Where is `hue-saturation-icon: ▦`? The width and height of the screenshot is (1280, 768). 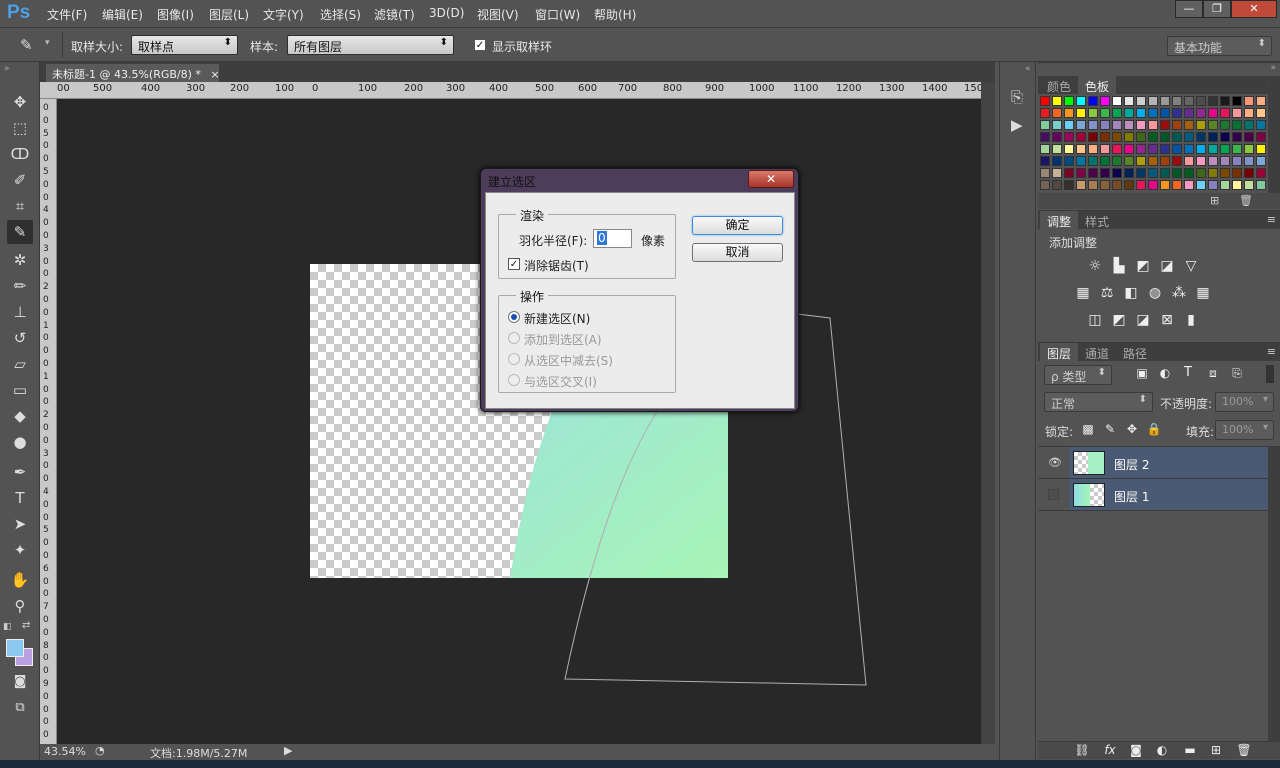
hue-saturation-icon: ▦ is located at coordinates (1083, 293).